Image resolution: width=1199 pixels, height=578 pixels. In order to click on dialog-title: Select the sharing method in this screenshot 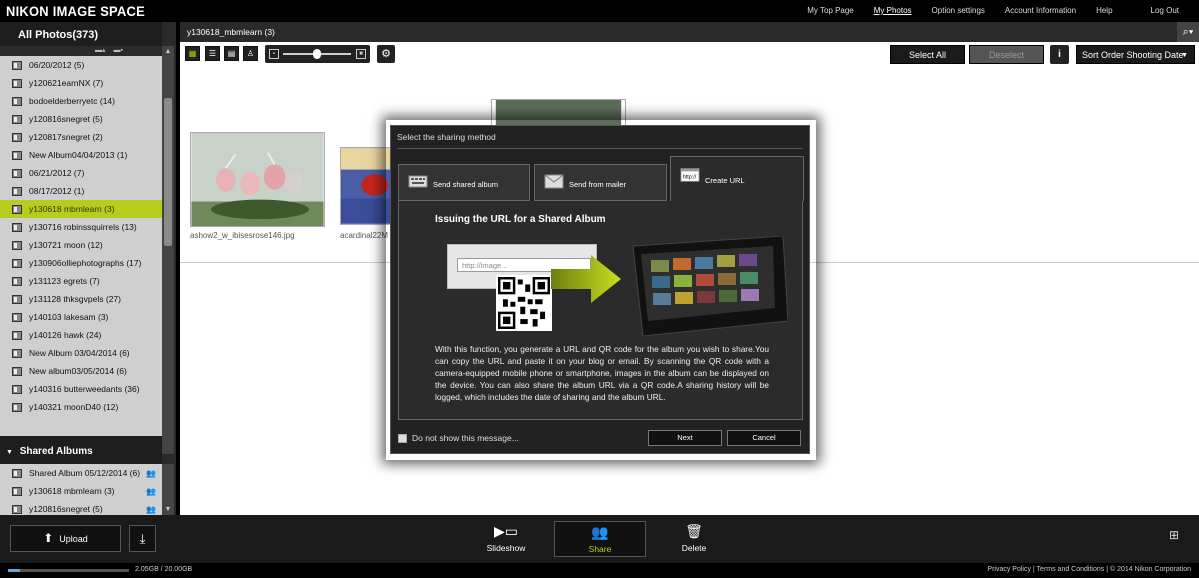, I will do `click(446, 137)`.